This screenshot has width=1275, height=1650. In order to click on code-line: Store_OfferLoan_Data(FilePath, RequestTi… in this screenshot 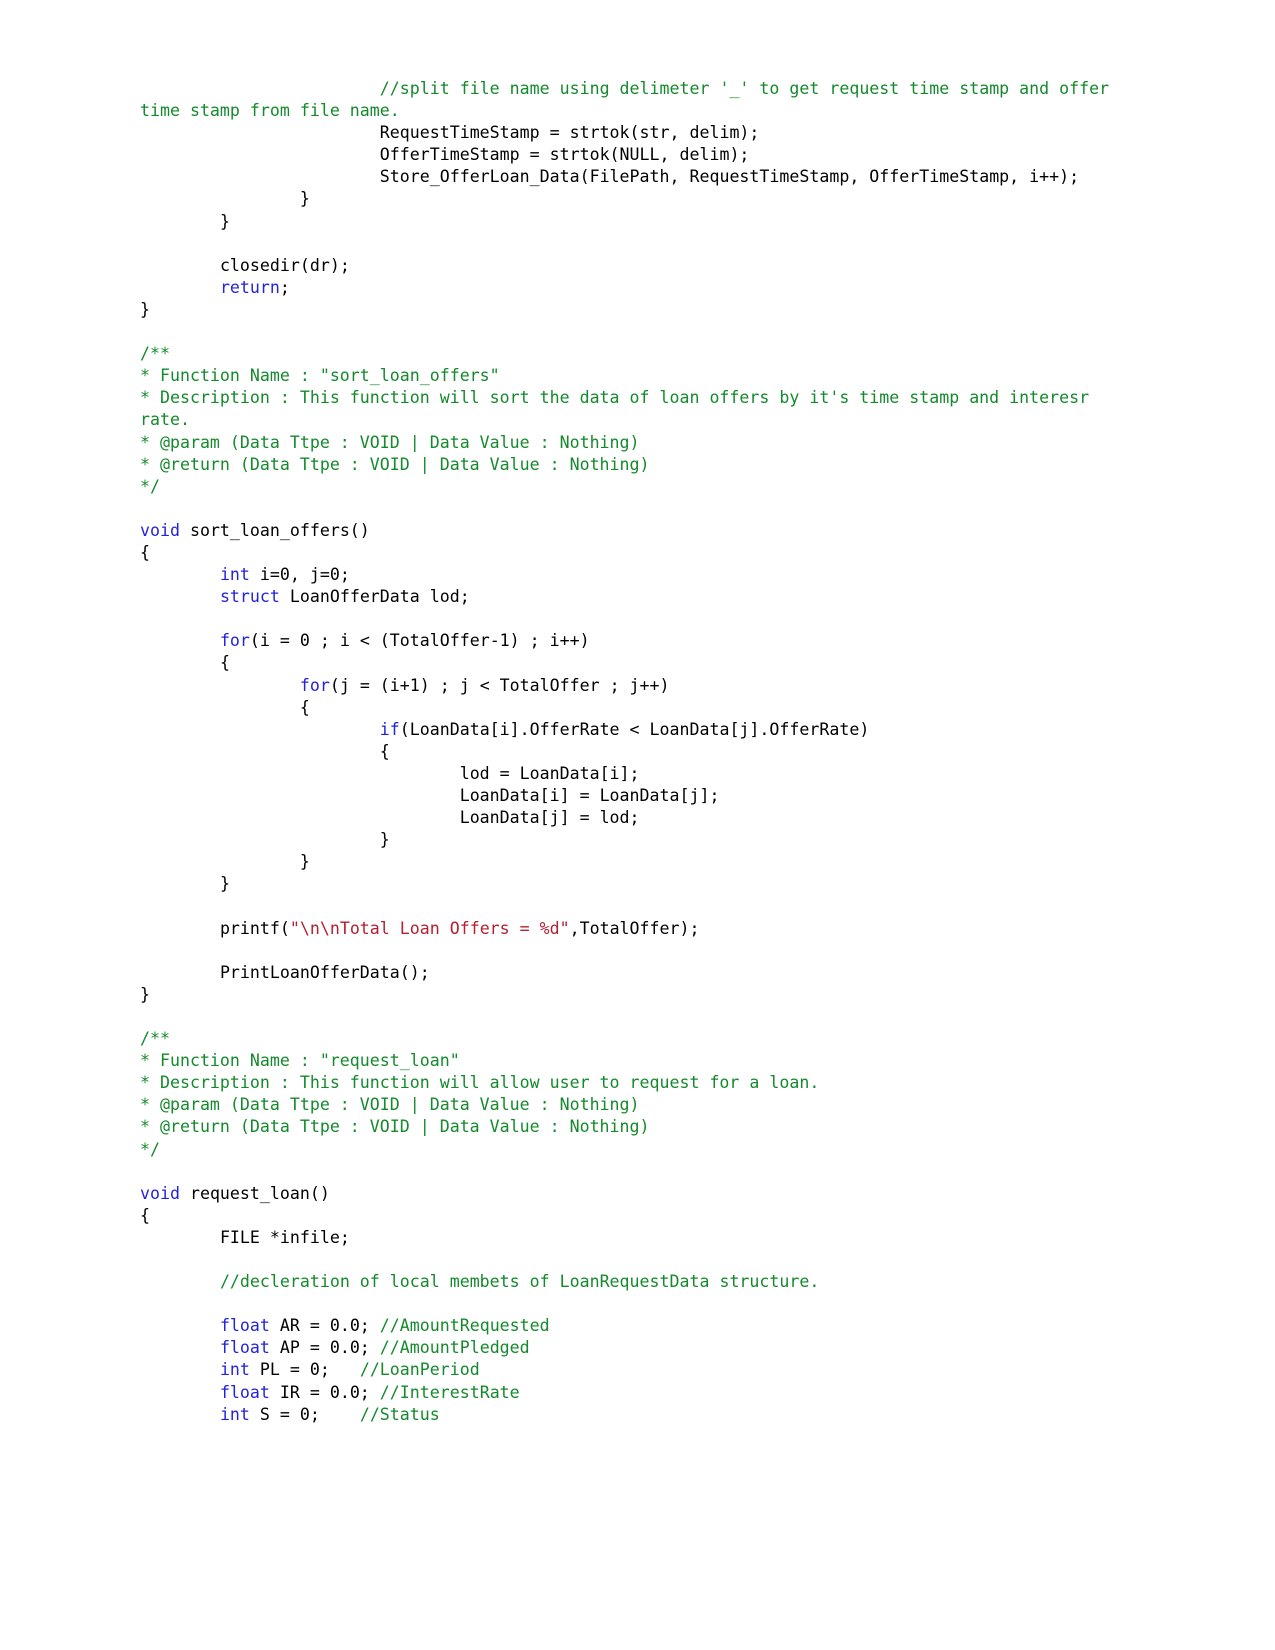, I will do `click(642, 177)`.